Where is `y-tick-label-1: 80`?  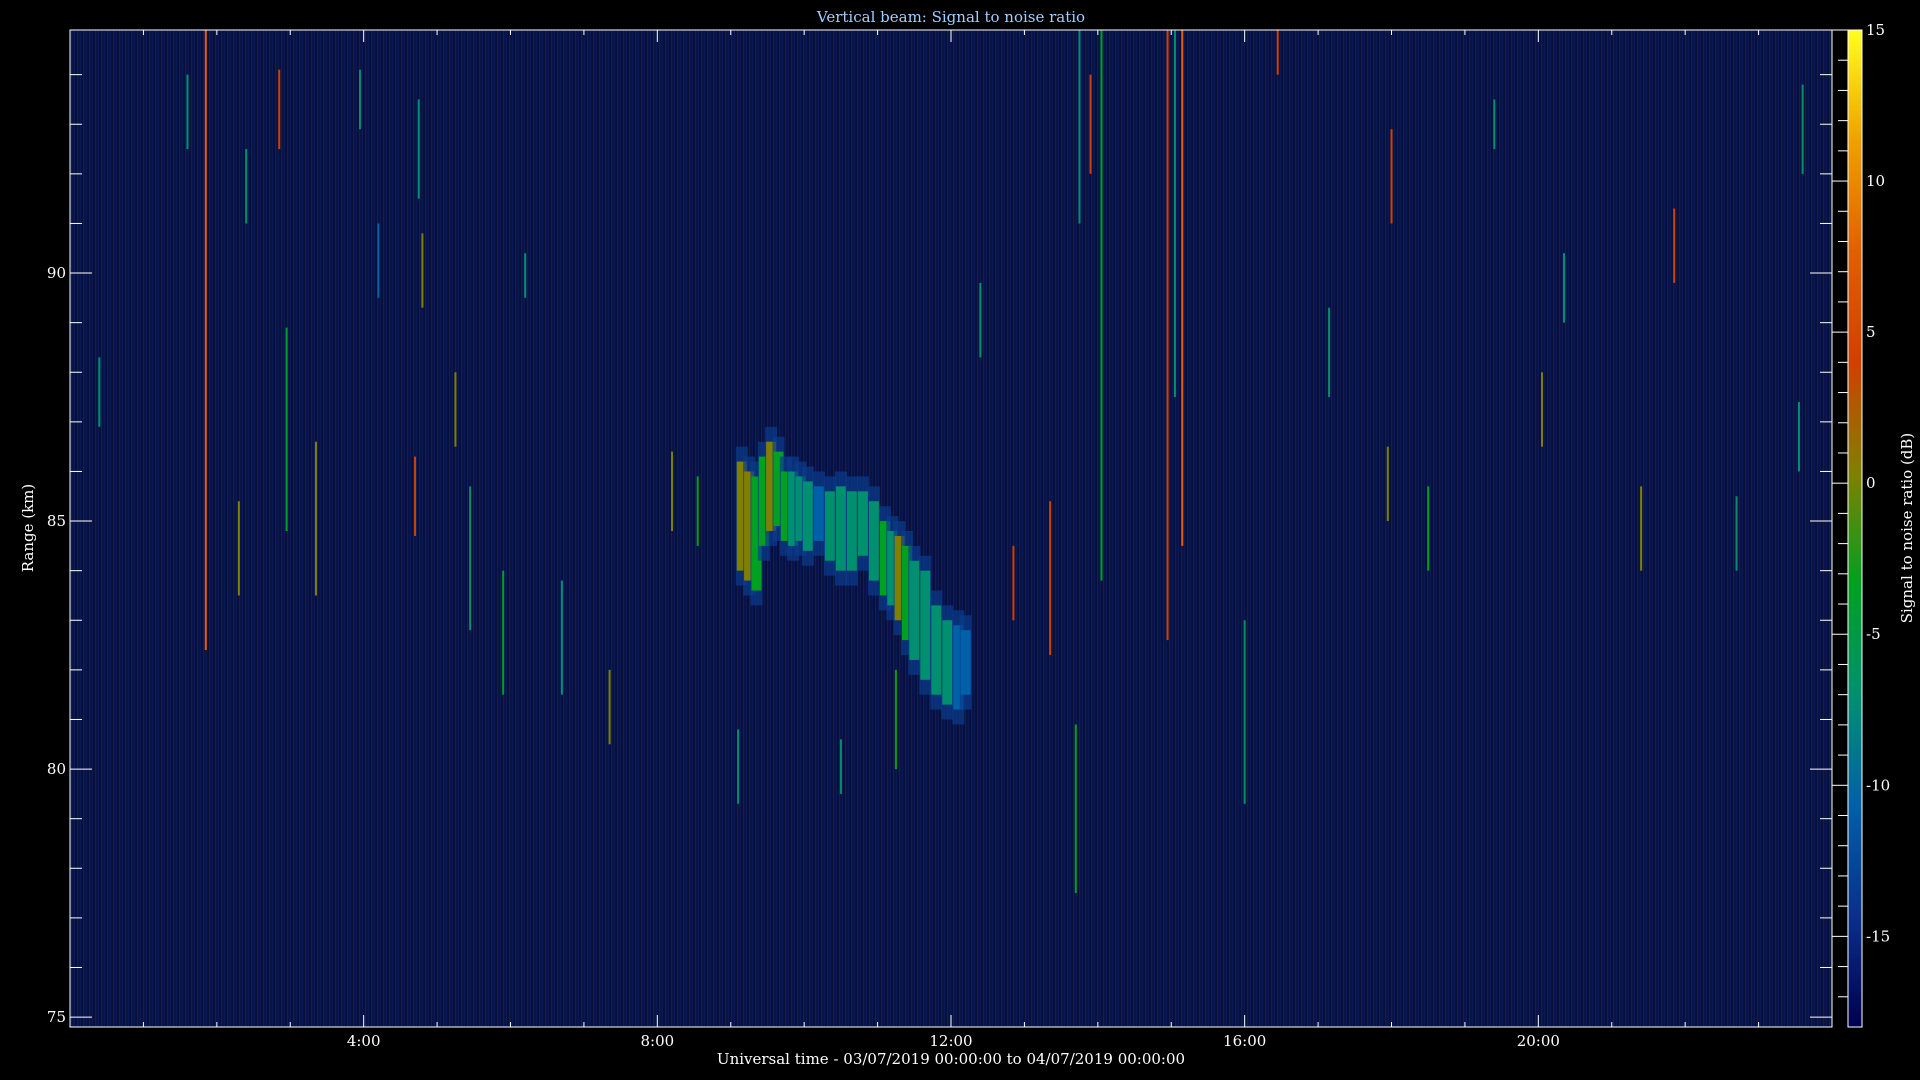 y-tick-label-1: 80 is located at coordinates (56, 769).